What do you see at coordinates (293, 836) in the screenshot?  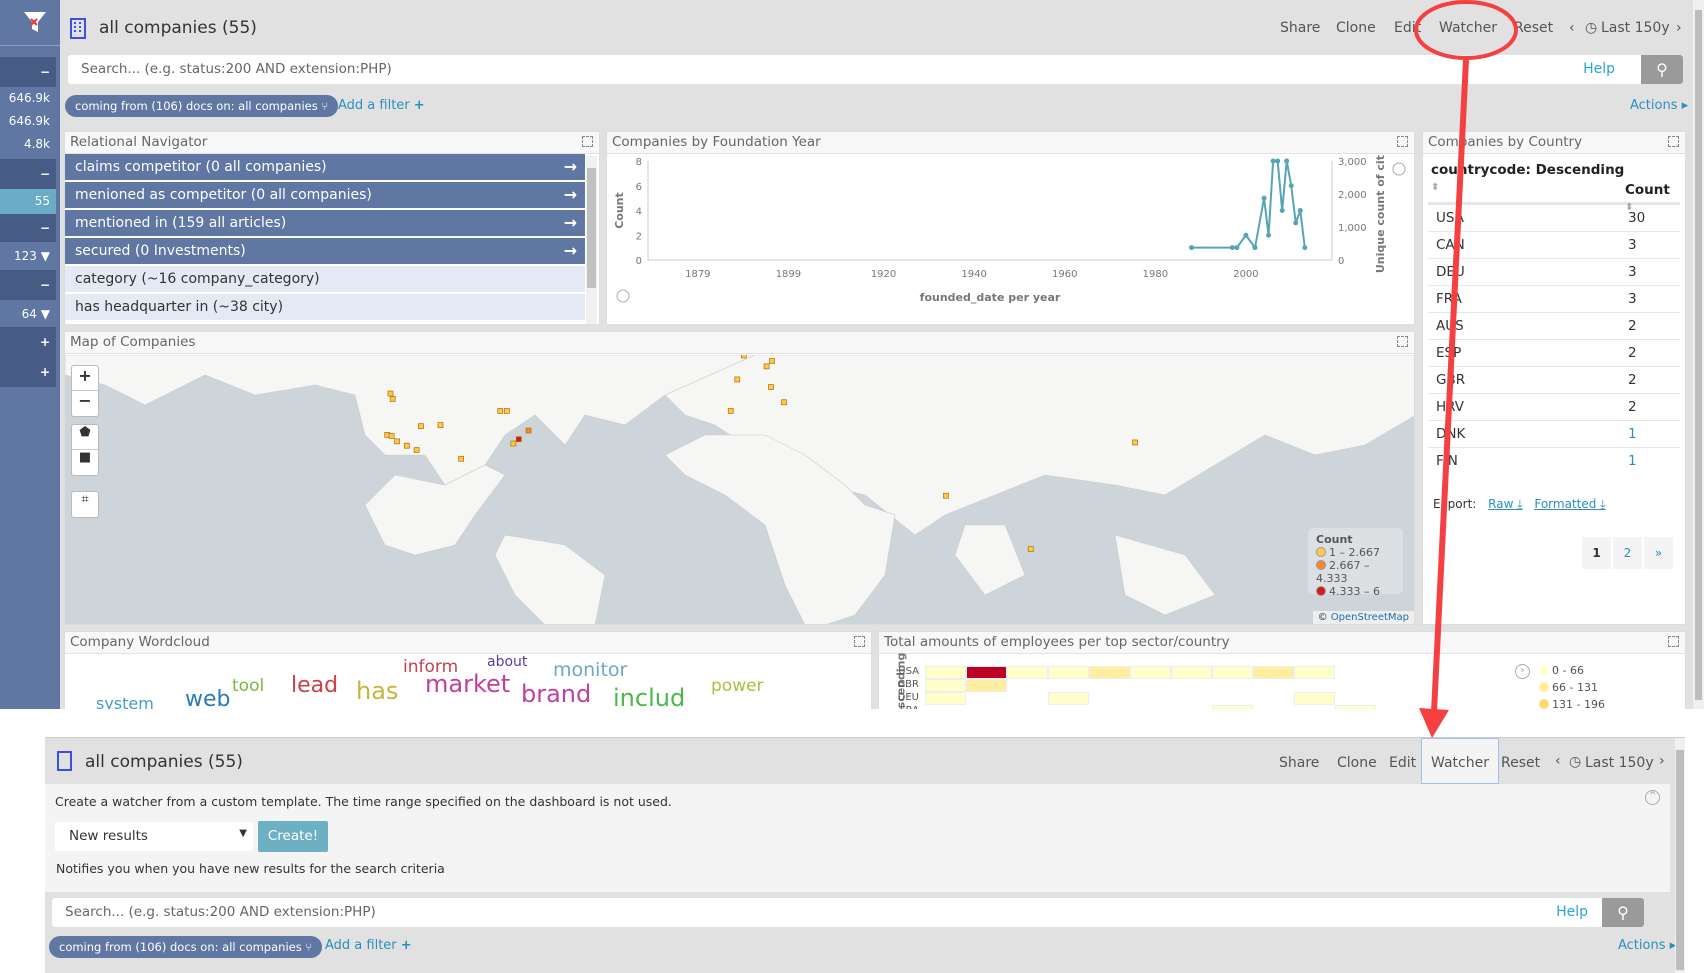 I see `create-button: Create!` at bounding box center [293, 836].